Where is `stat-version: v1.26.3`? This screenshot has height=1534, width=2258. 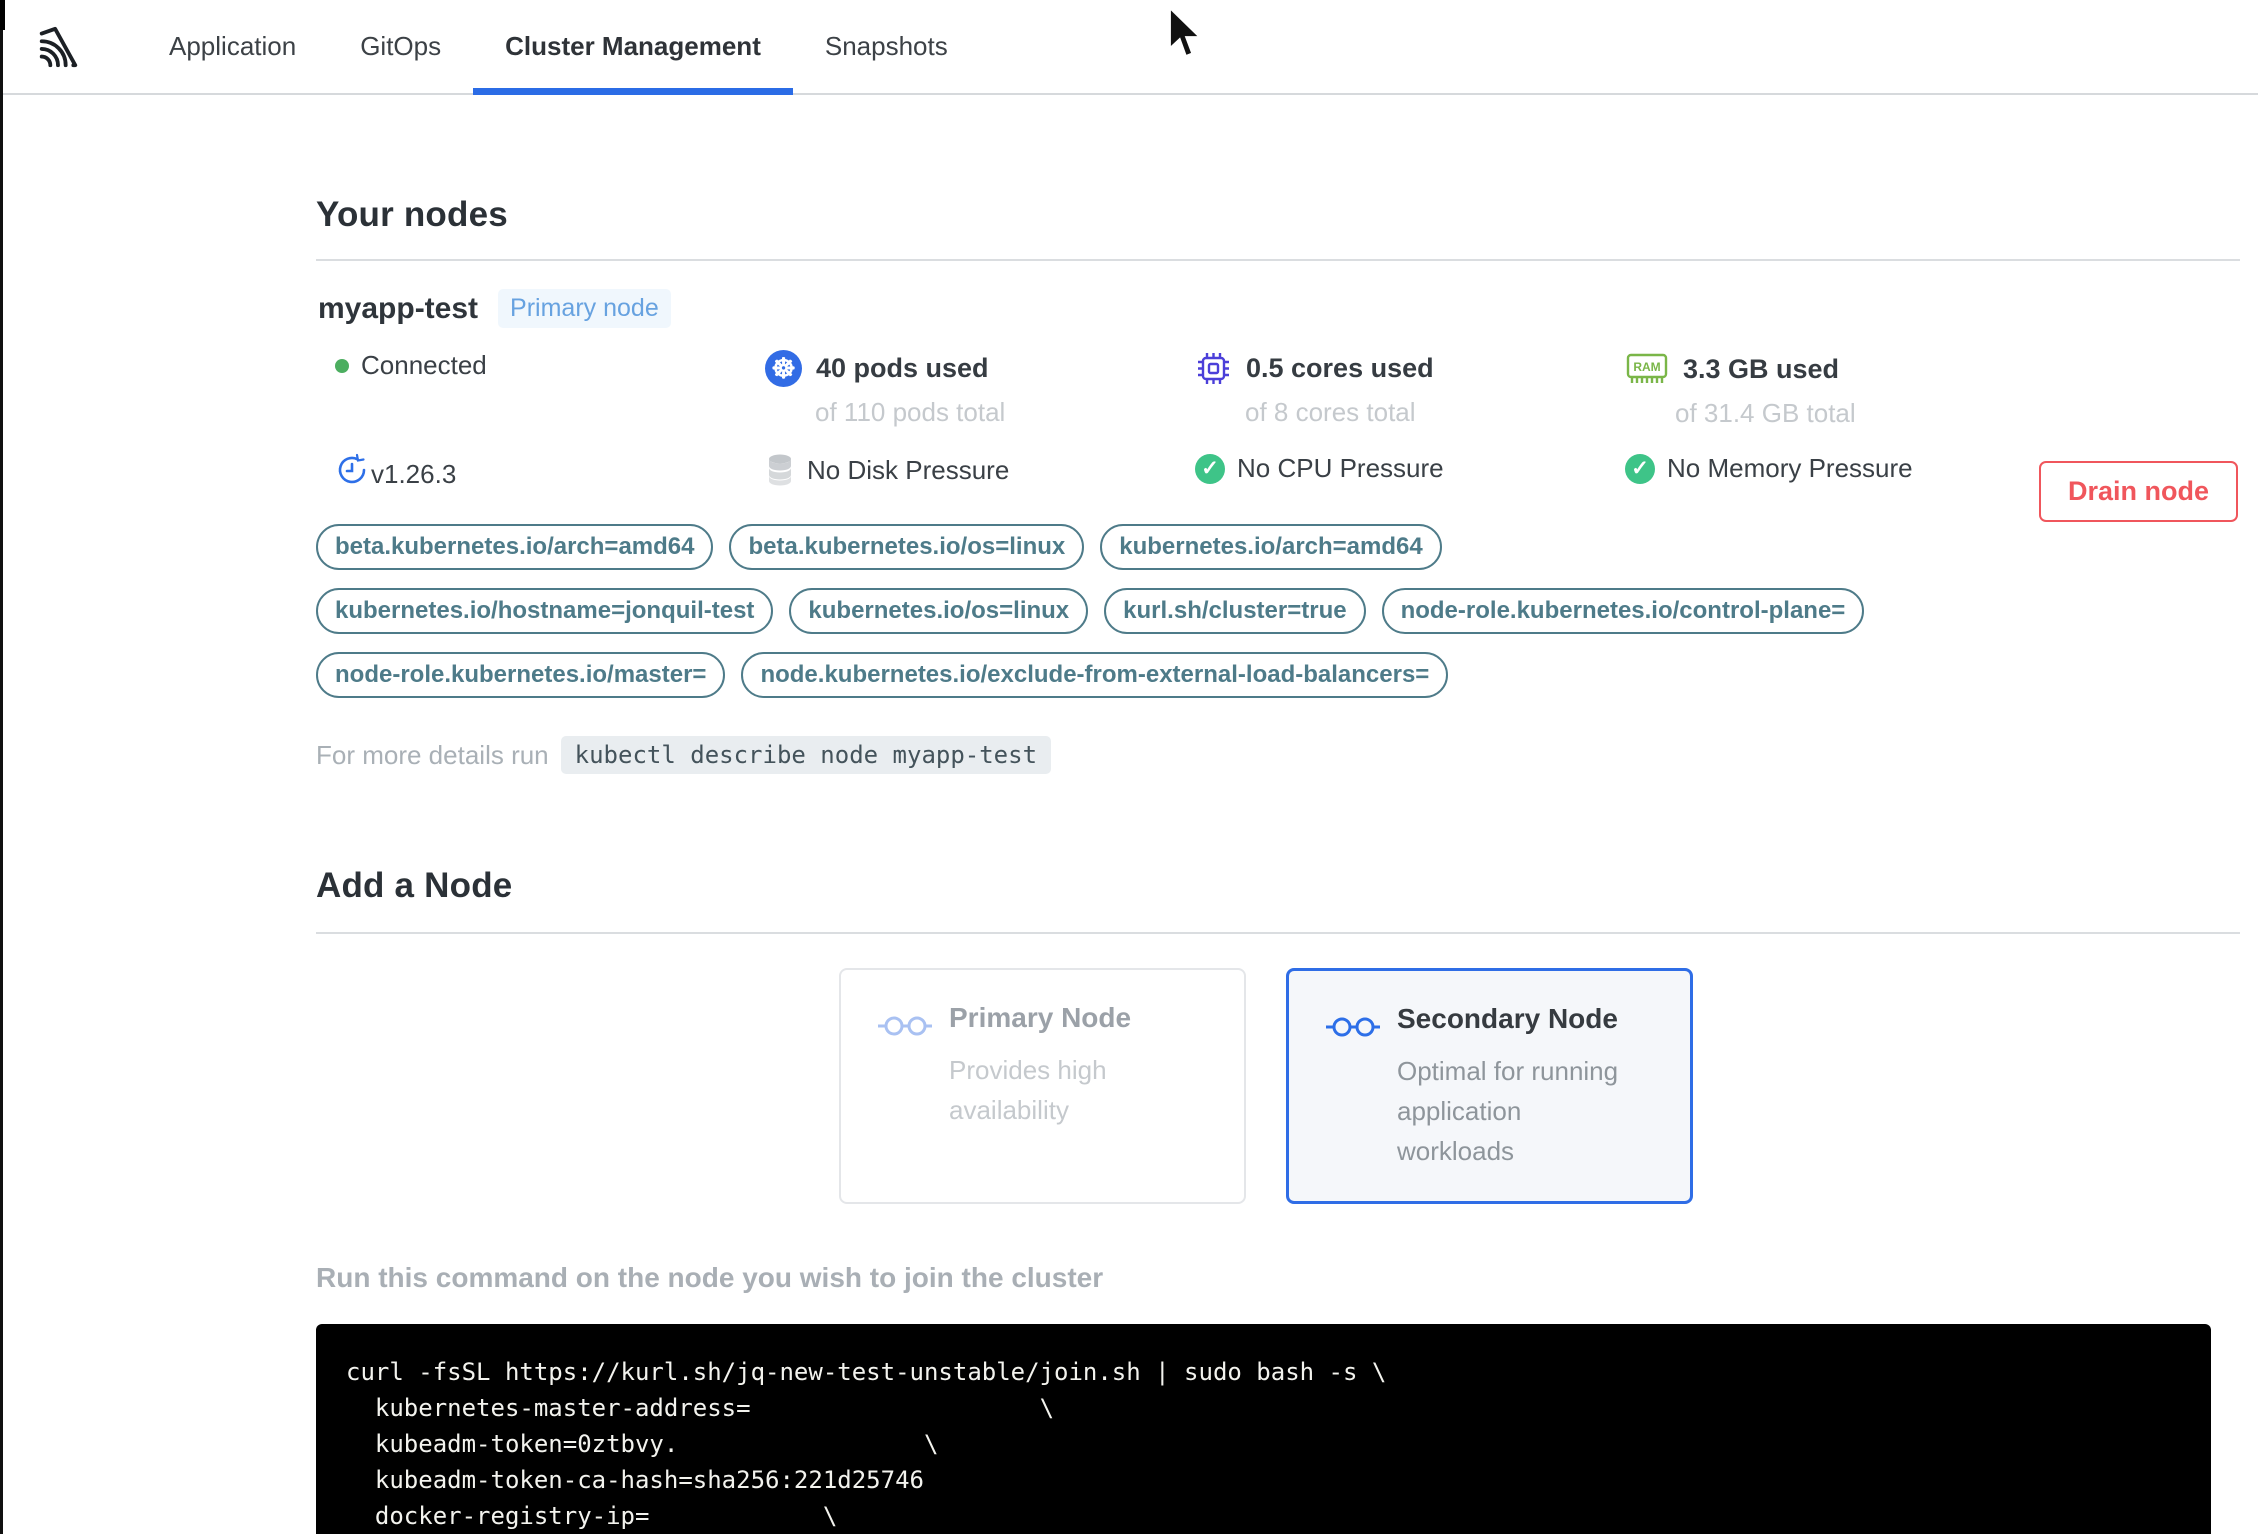
stat-version: v1.26.3 is located at coordinates (550, 471).